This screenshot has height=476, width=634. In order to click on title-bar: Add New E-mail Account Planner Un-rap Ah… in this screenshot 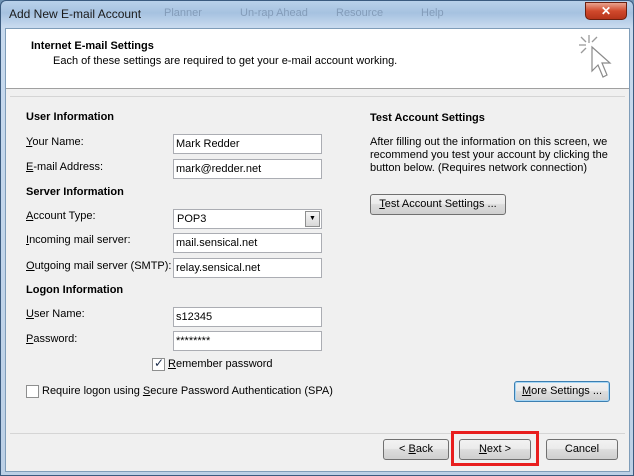, I will do `click(317, 14)`.